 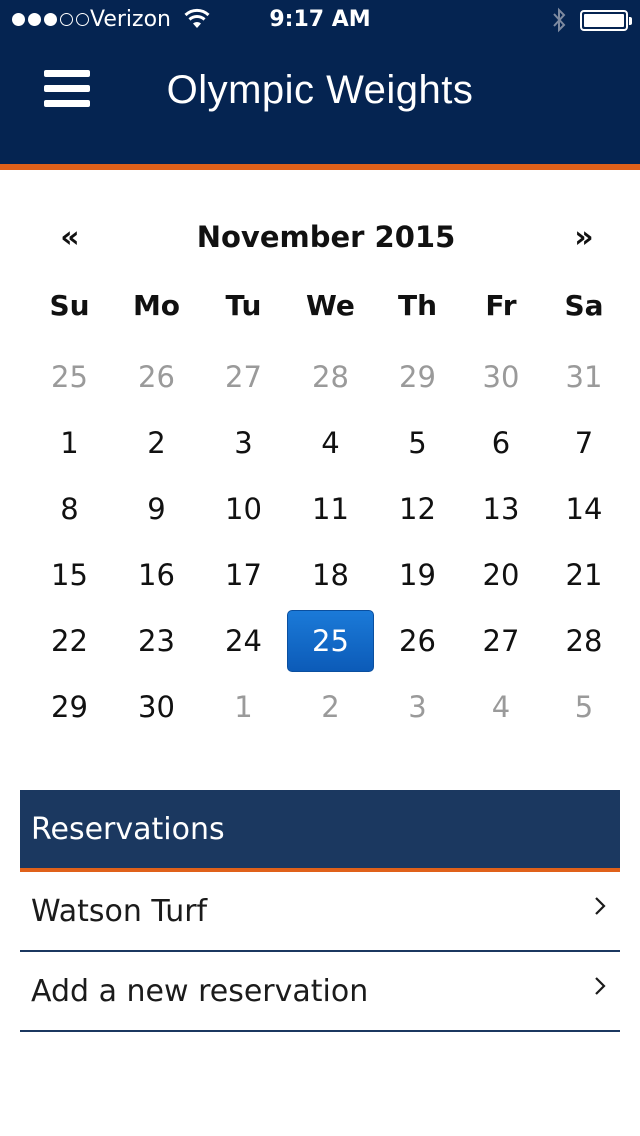 I want to click on calendar-day-selected: 25, so click(x=330, y=641).